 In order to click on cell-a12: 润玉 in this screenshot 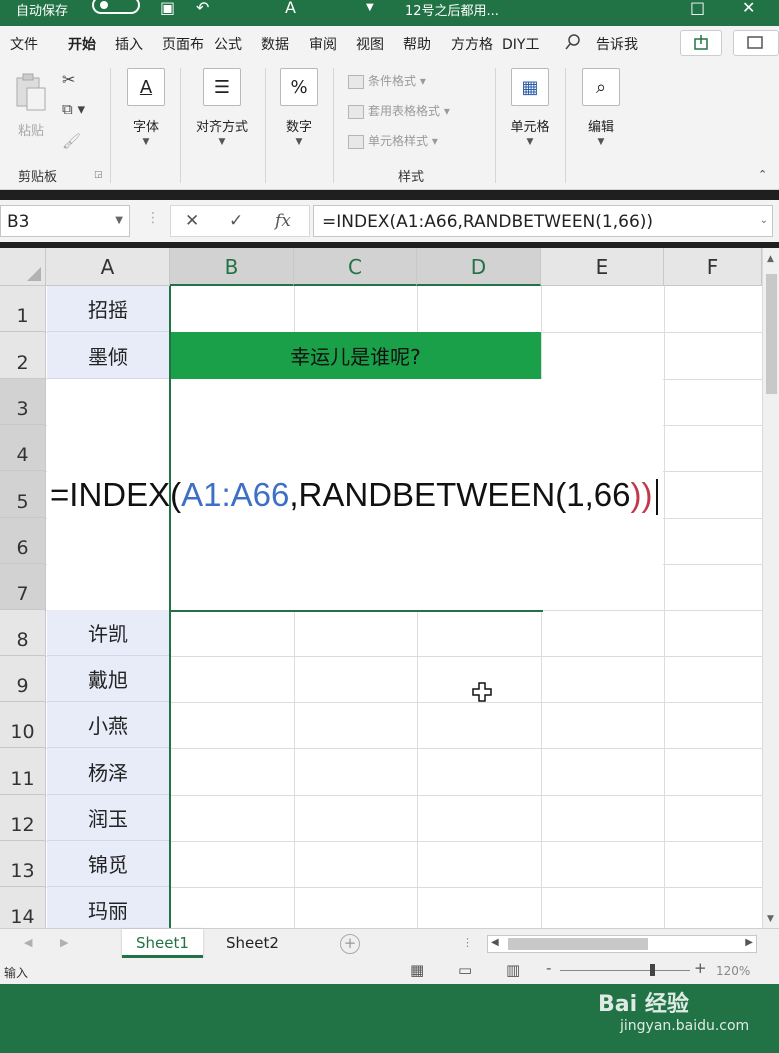, I will do `click(108, 818)`.